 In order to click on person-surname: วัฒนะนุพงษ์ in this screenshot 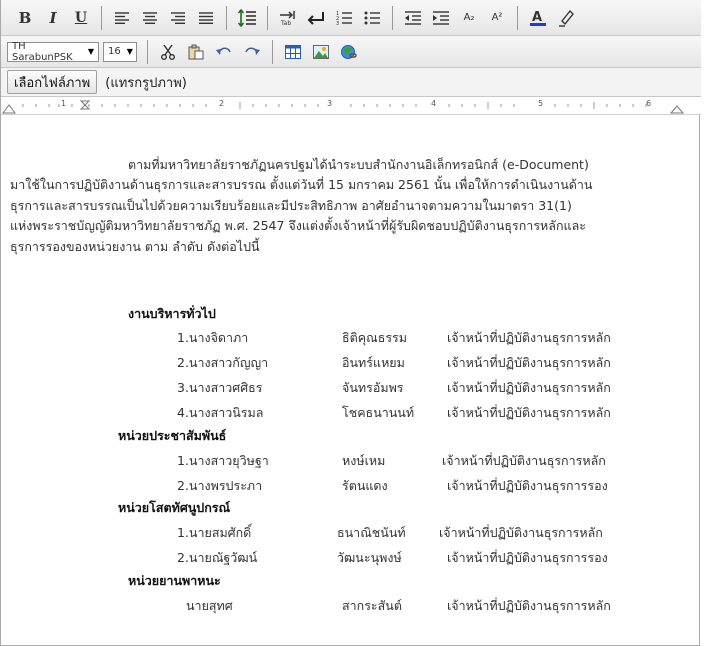, I will do `click(369, 557)`.